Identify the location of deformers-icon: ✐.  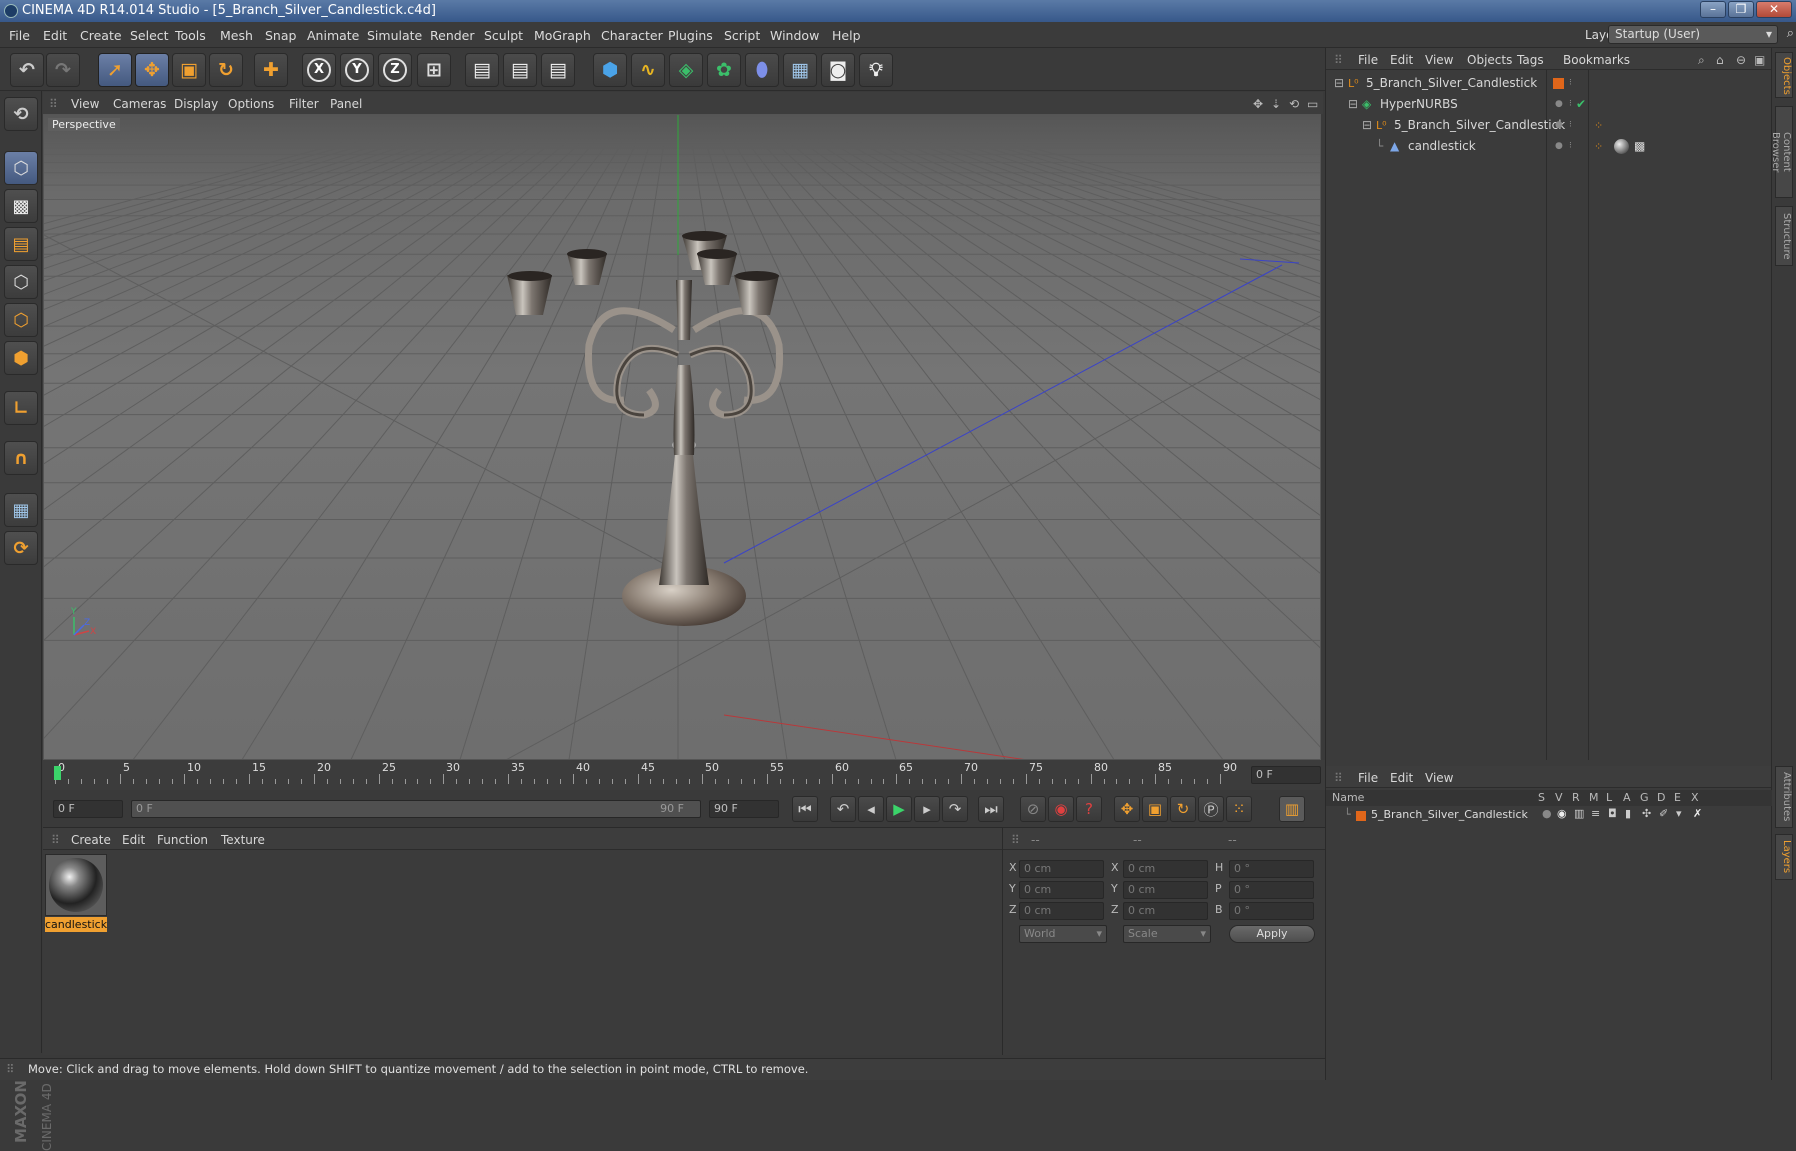
(1663, 813).